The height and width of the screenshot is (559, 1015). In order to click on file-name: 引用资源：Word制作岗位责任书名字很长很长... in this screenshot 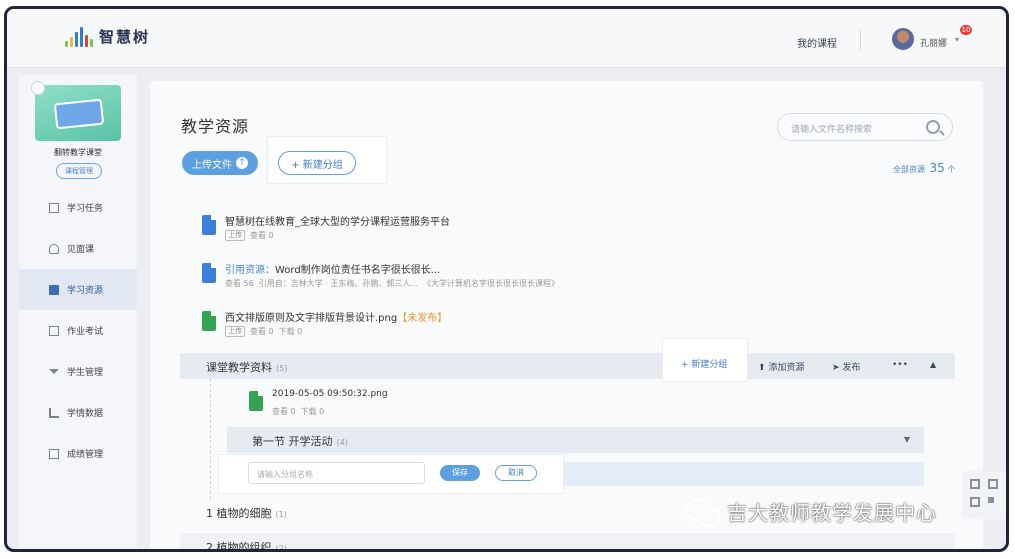, I will do `click(332, 268)`.